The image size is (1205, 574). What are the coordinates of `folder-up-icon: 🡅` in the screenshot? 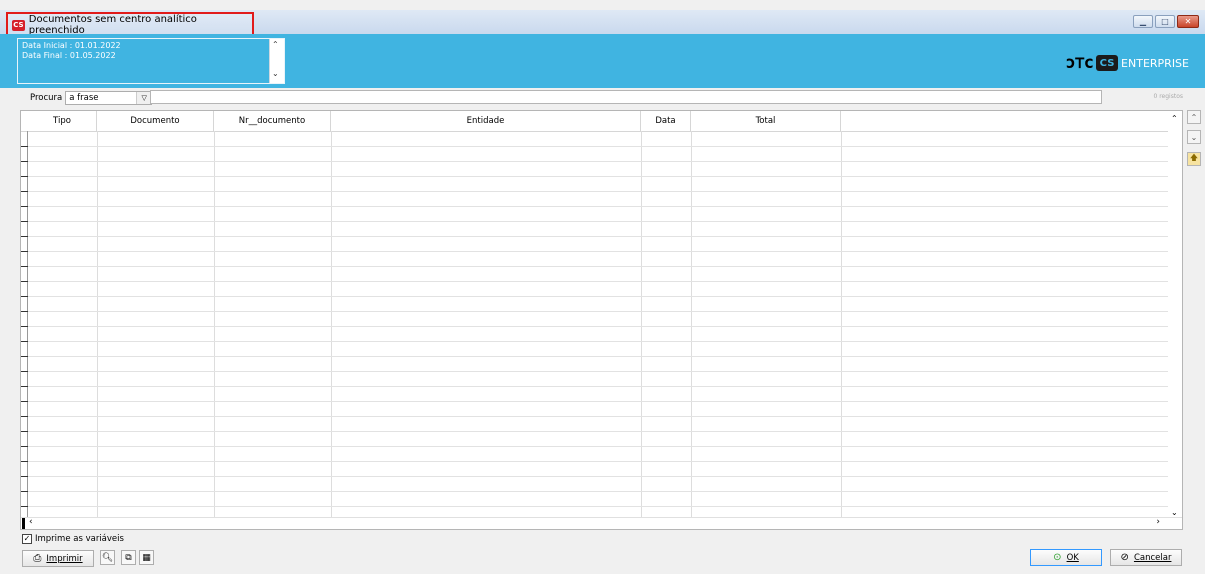 It's located at (1194, 157).